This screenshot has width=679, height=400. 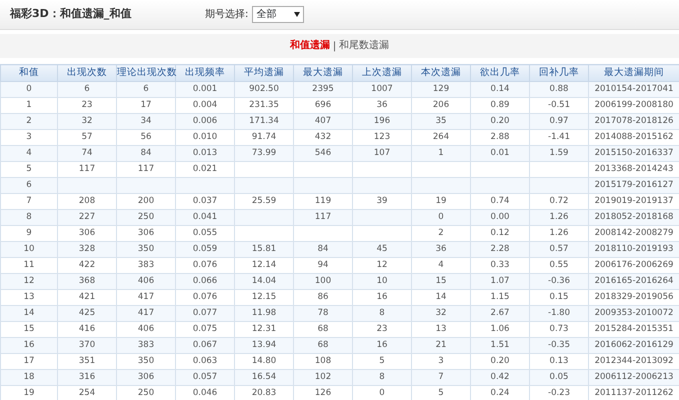 I want to click on table-cell: 2018052-2018168, so click(x=633, y=218).